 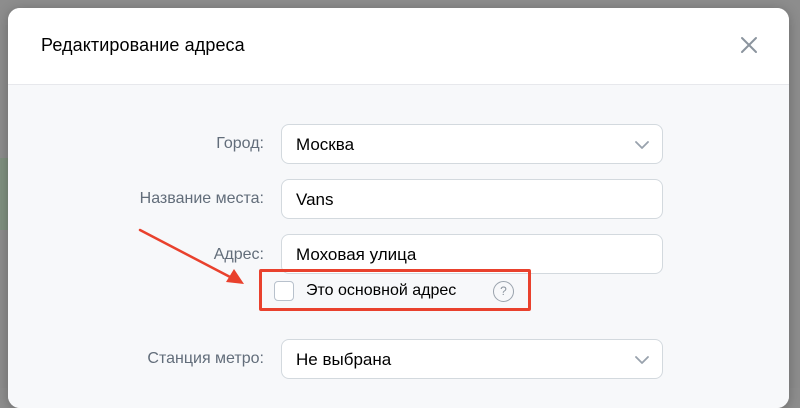 What do you see at coordinates (472, 199) in the screenshot?
I see `place-name-input: Vans` at bounding box center [472, 199].